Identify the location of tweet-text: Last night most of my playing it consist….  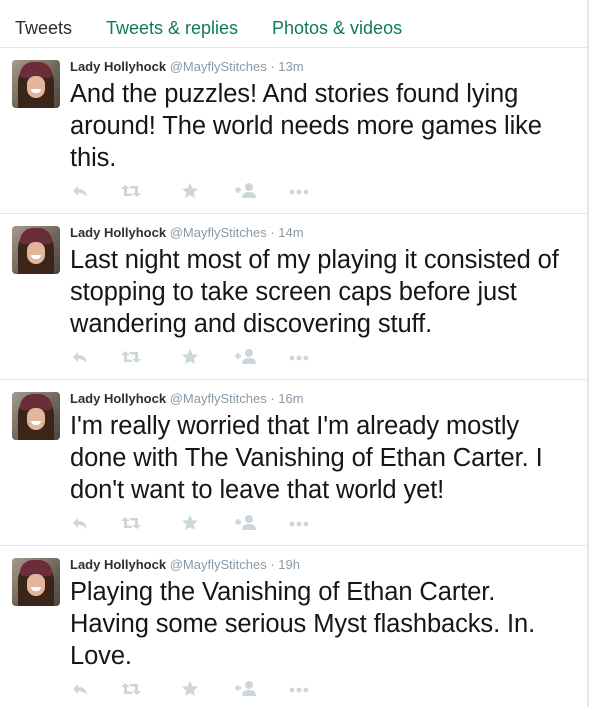
(314, 292).